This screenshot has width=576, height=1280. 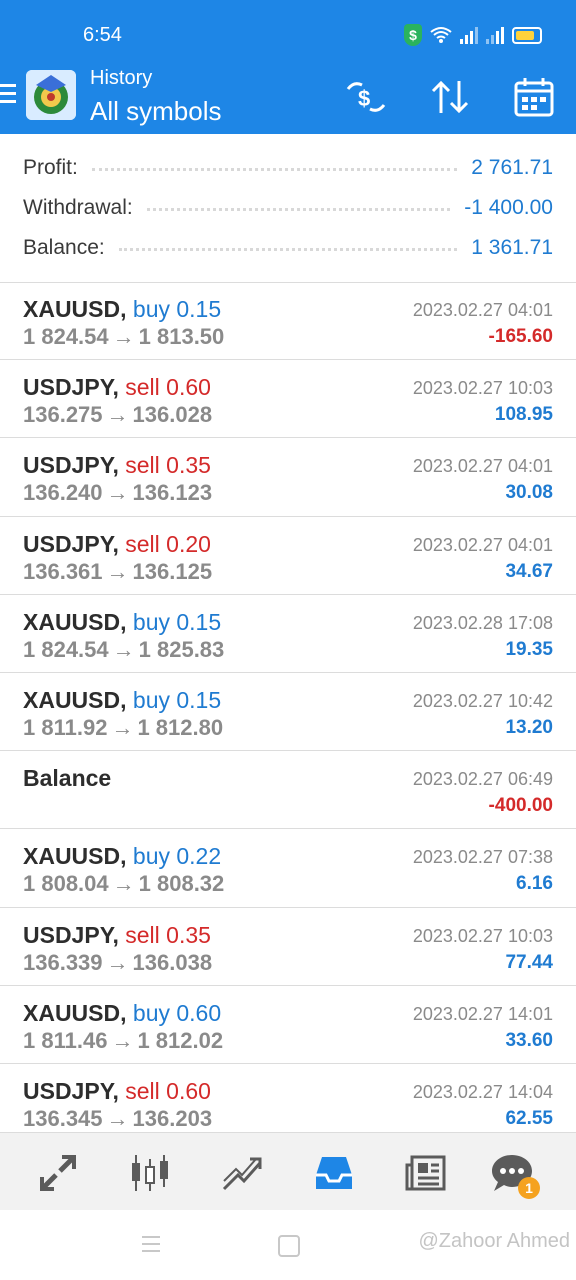 What do you see at coordinates (78, 207) in the screenshot?
I see `withdrawal-label: Withdrawal:` at bounding box center [78, 207].